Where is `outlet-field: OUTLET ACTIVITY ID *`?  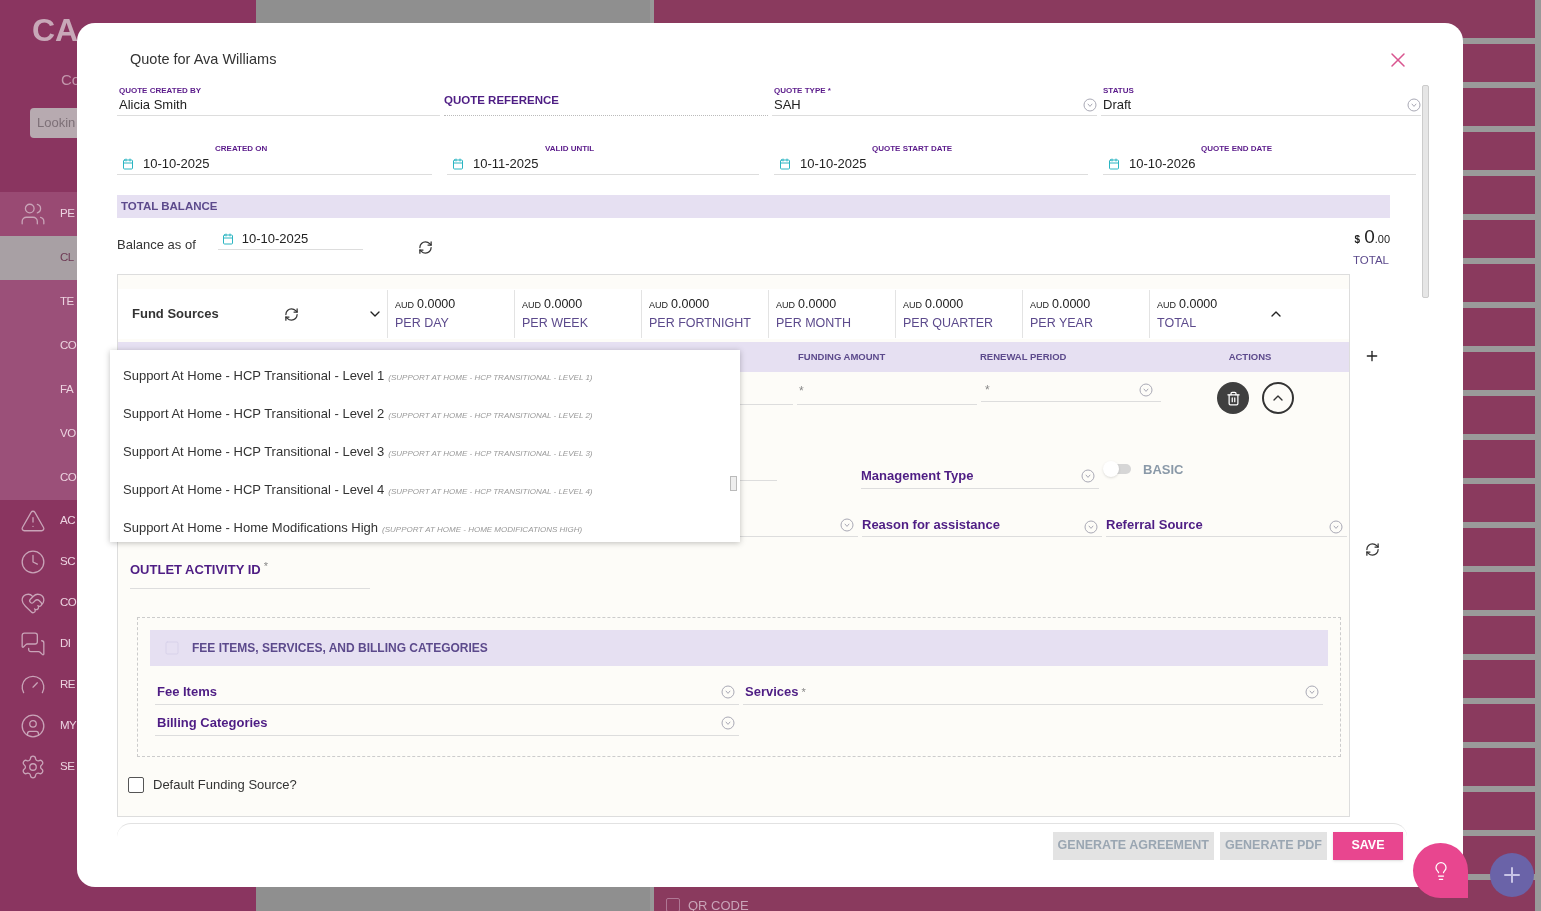
outlet-field: OUTLET ACTIVITY ID * is located at coordinates (250, 570).